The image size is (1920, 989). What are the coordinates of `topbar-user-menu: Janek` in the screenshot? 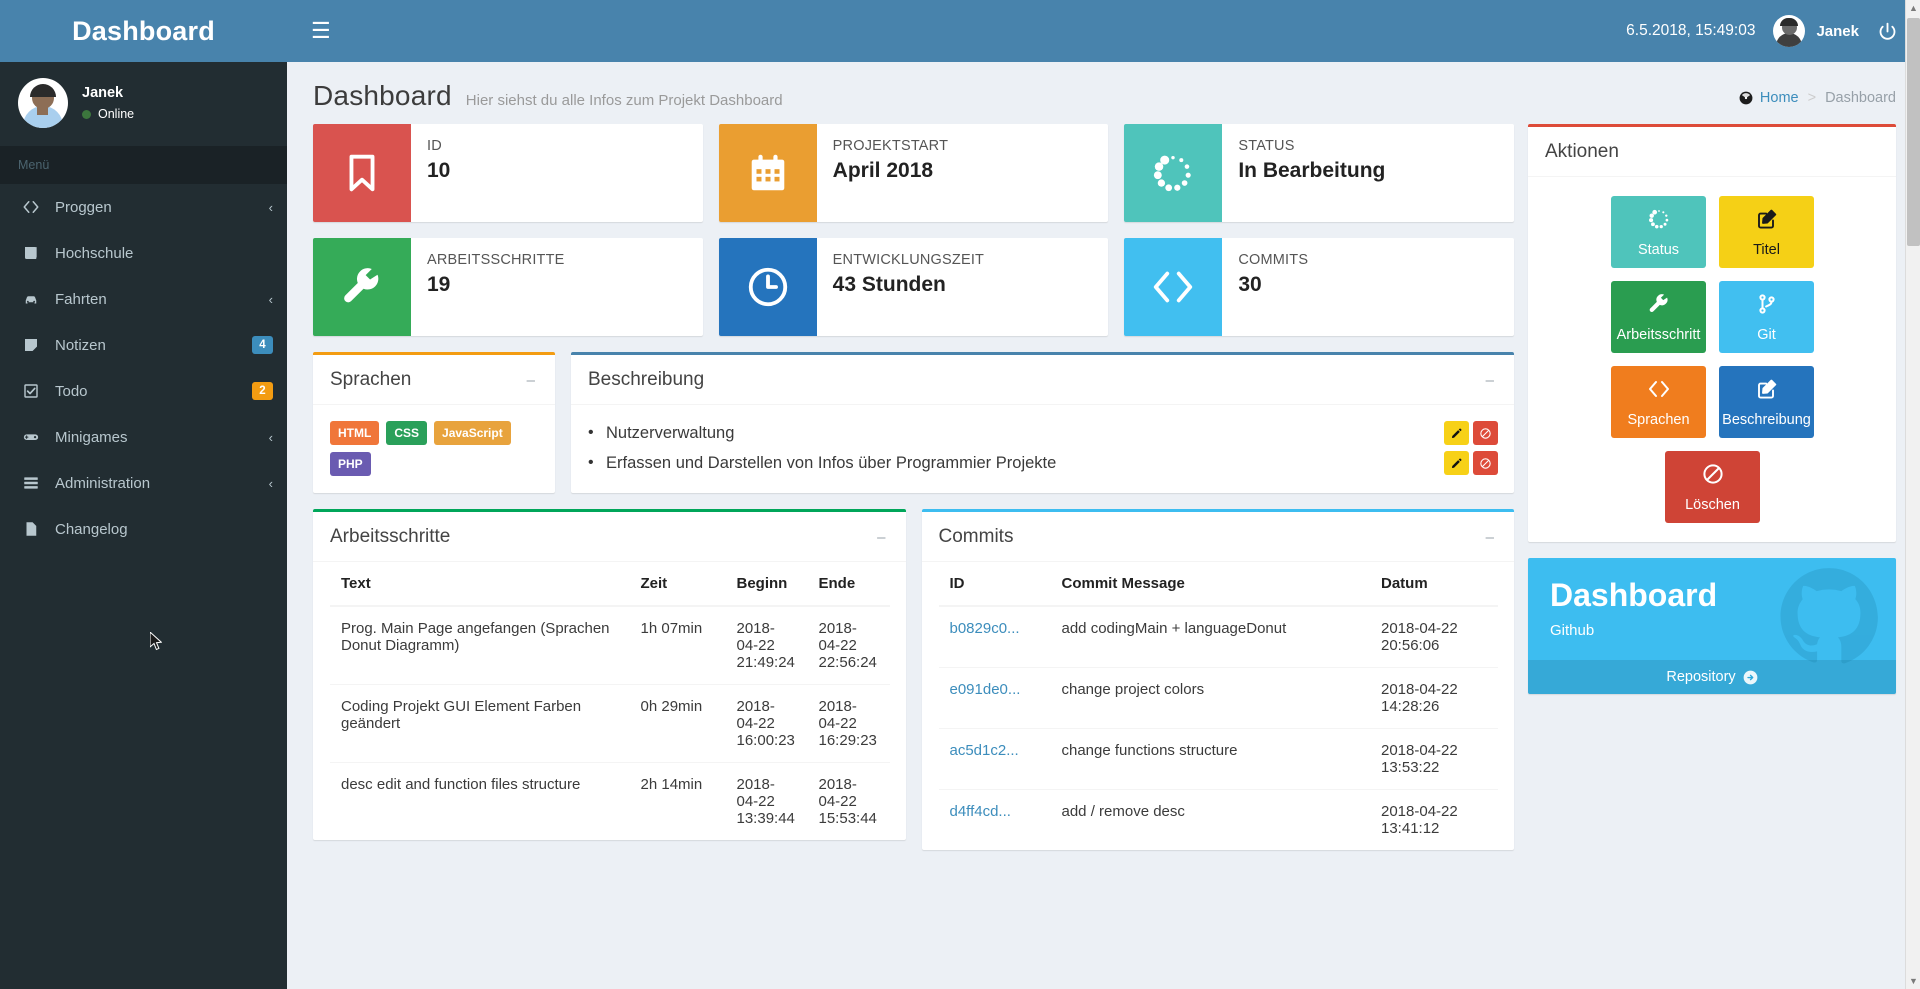 It's located at (1816, 31).